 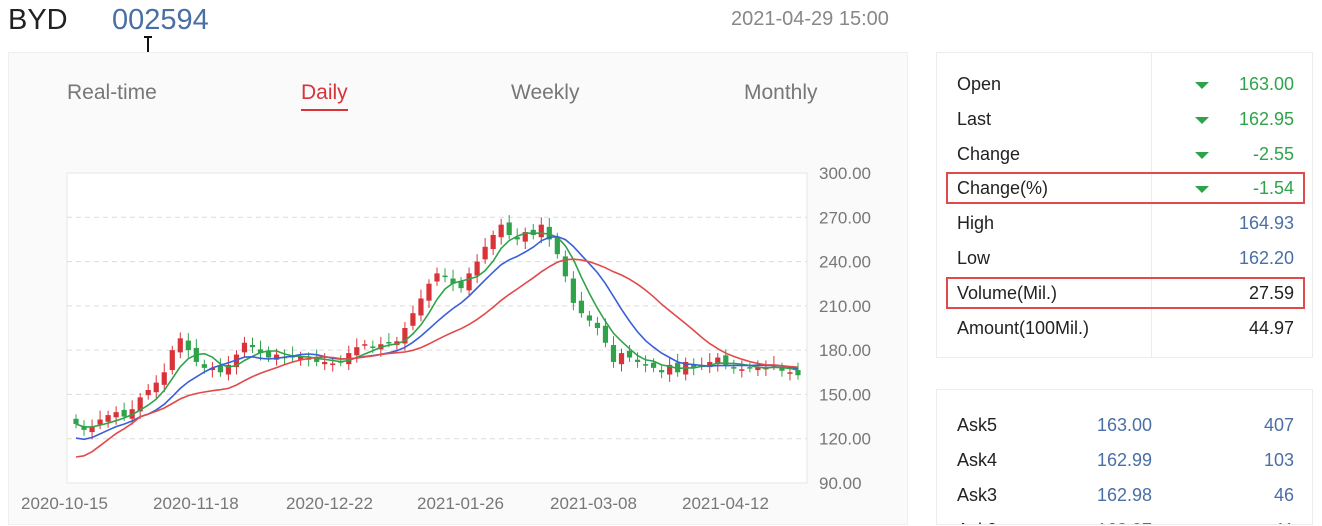 What do you see at coordinates (1266, 223) in the screenshot?
I see `quote-value: 164.93` at bounding box center [1266, 223].